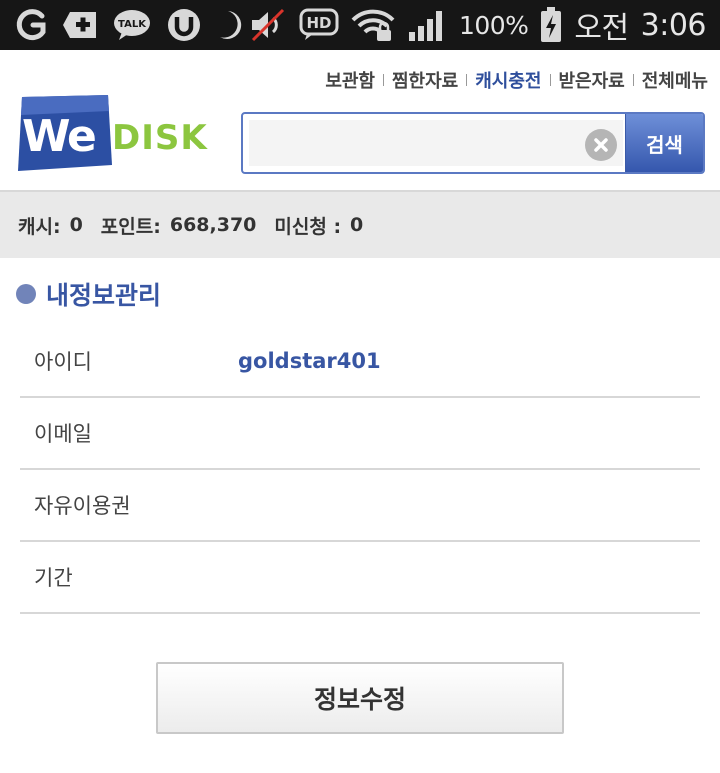 The width and height of the screenshot is (720, 773). What do you see at coordinates (63, 362) in the screenshot?
I see `info-label: 아이디` at bounding box center [63, 362].